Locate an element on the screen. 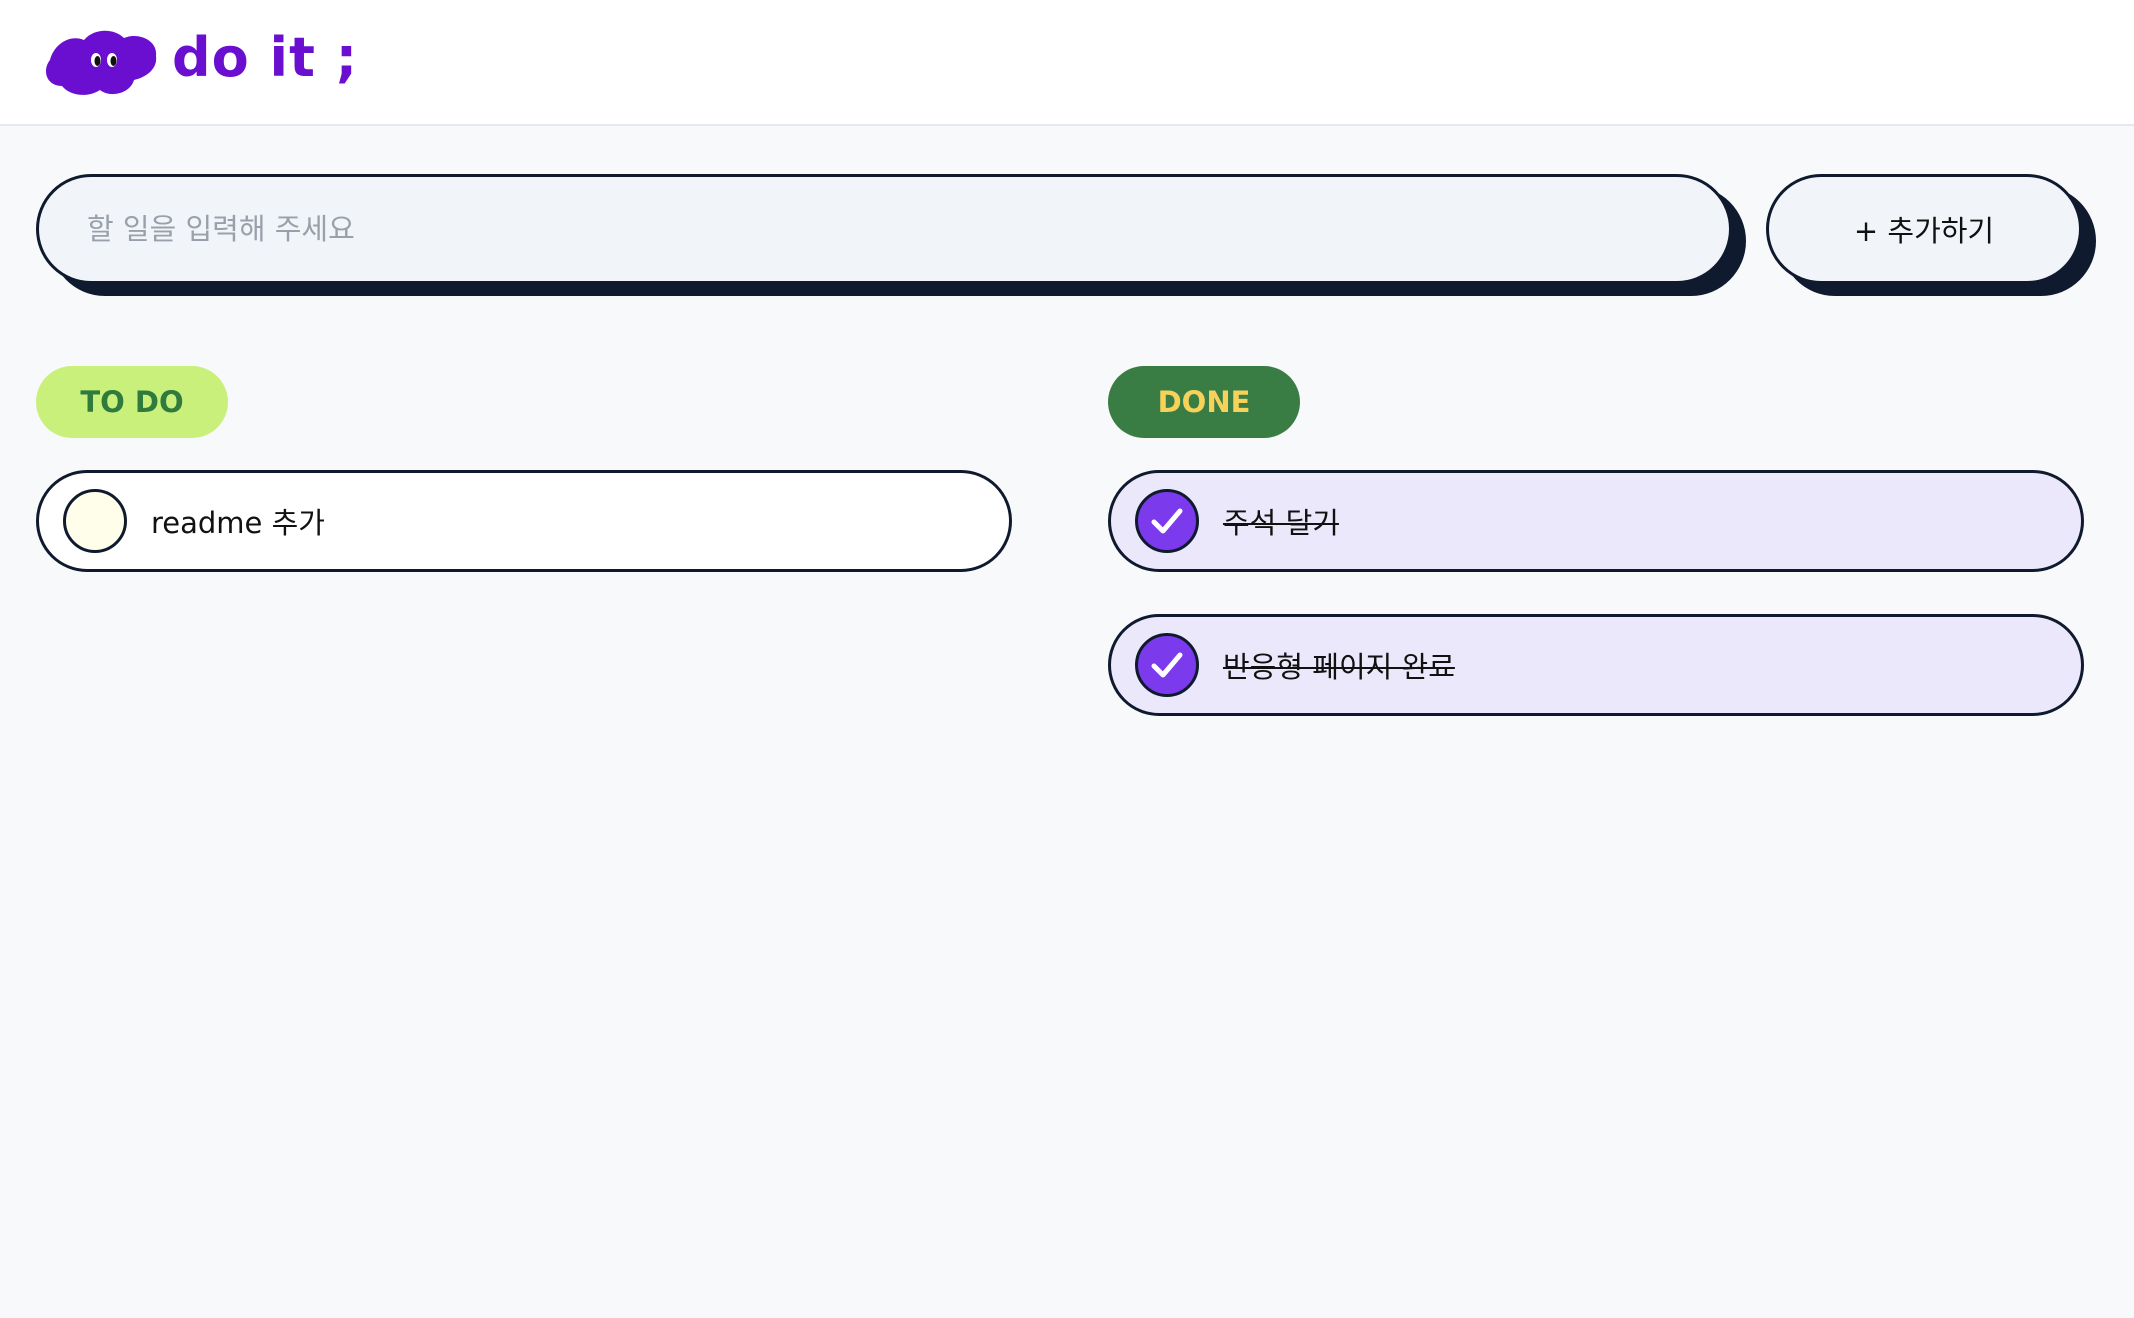 The height and width of the screenshot is (1318, 2134). todo-section-badge: TO DO is located at coordinates (132, 402).